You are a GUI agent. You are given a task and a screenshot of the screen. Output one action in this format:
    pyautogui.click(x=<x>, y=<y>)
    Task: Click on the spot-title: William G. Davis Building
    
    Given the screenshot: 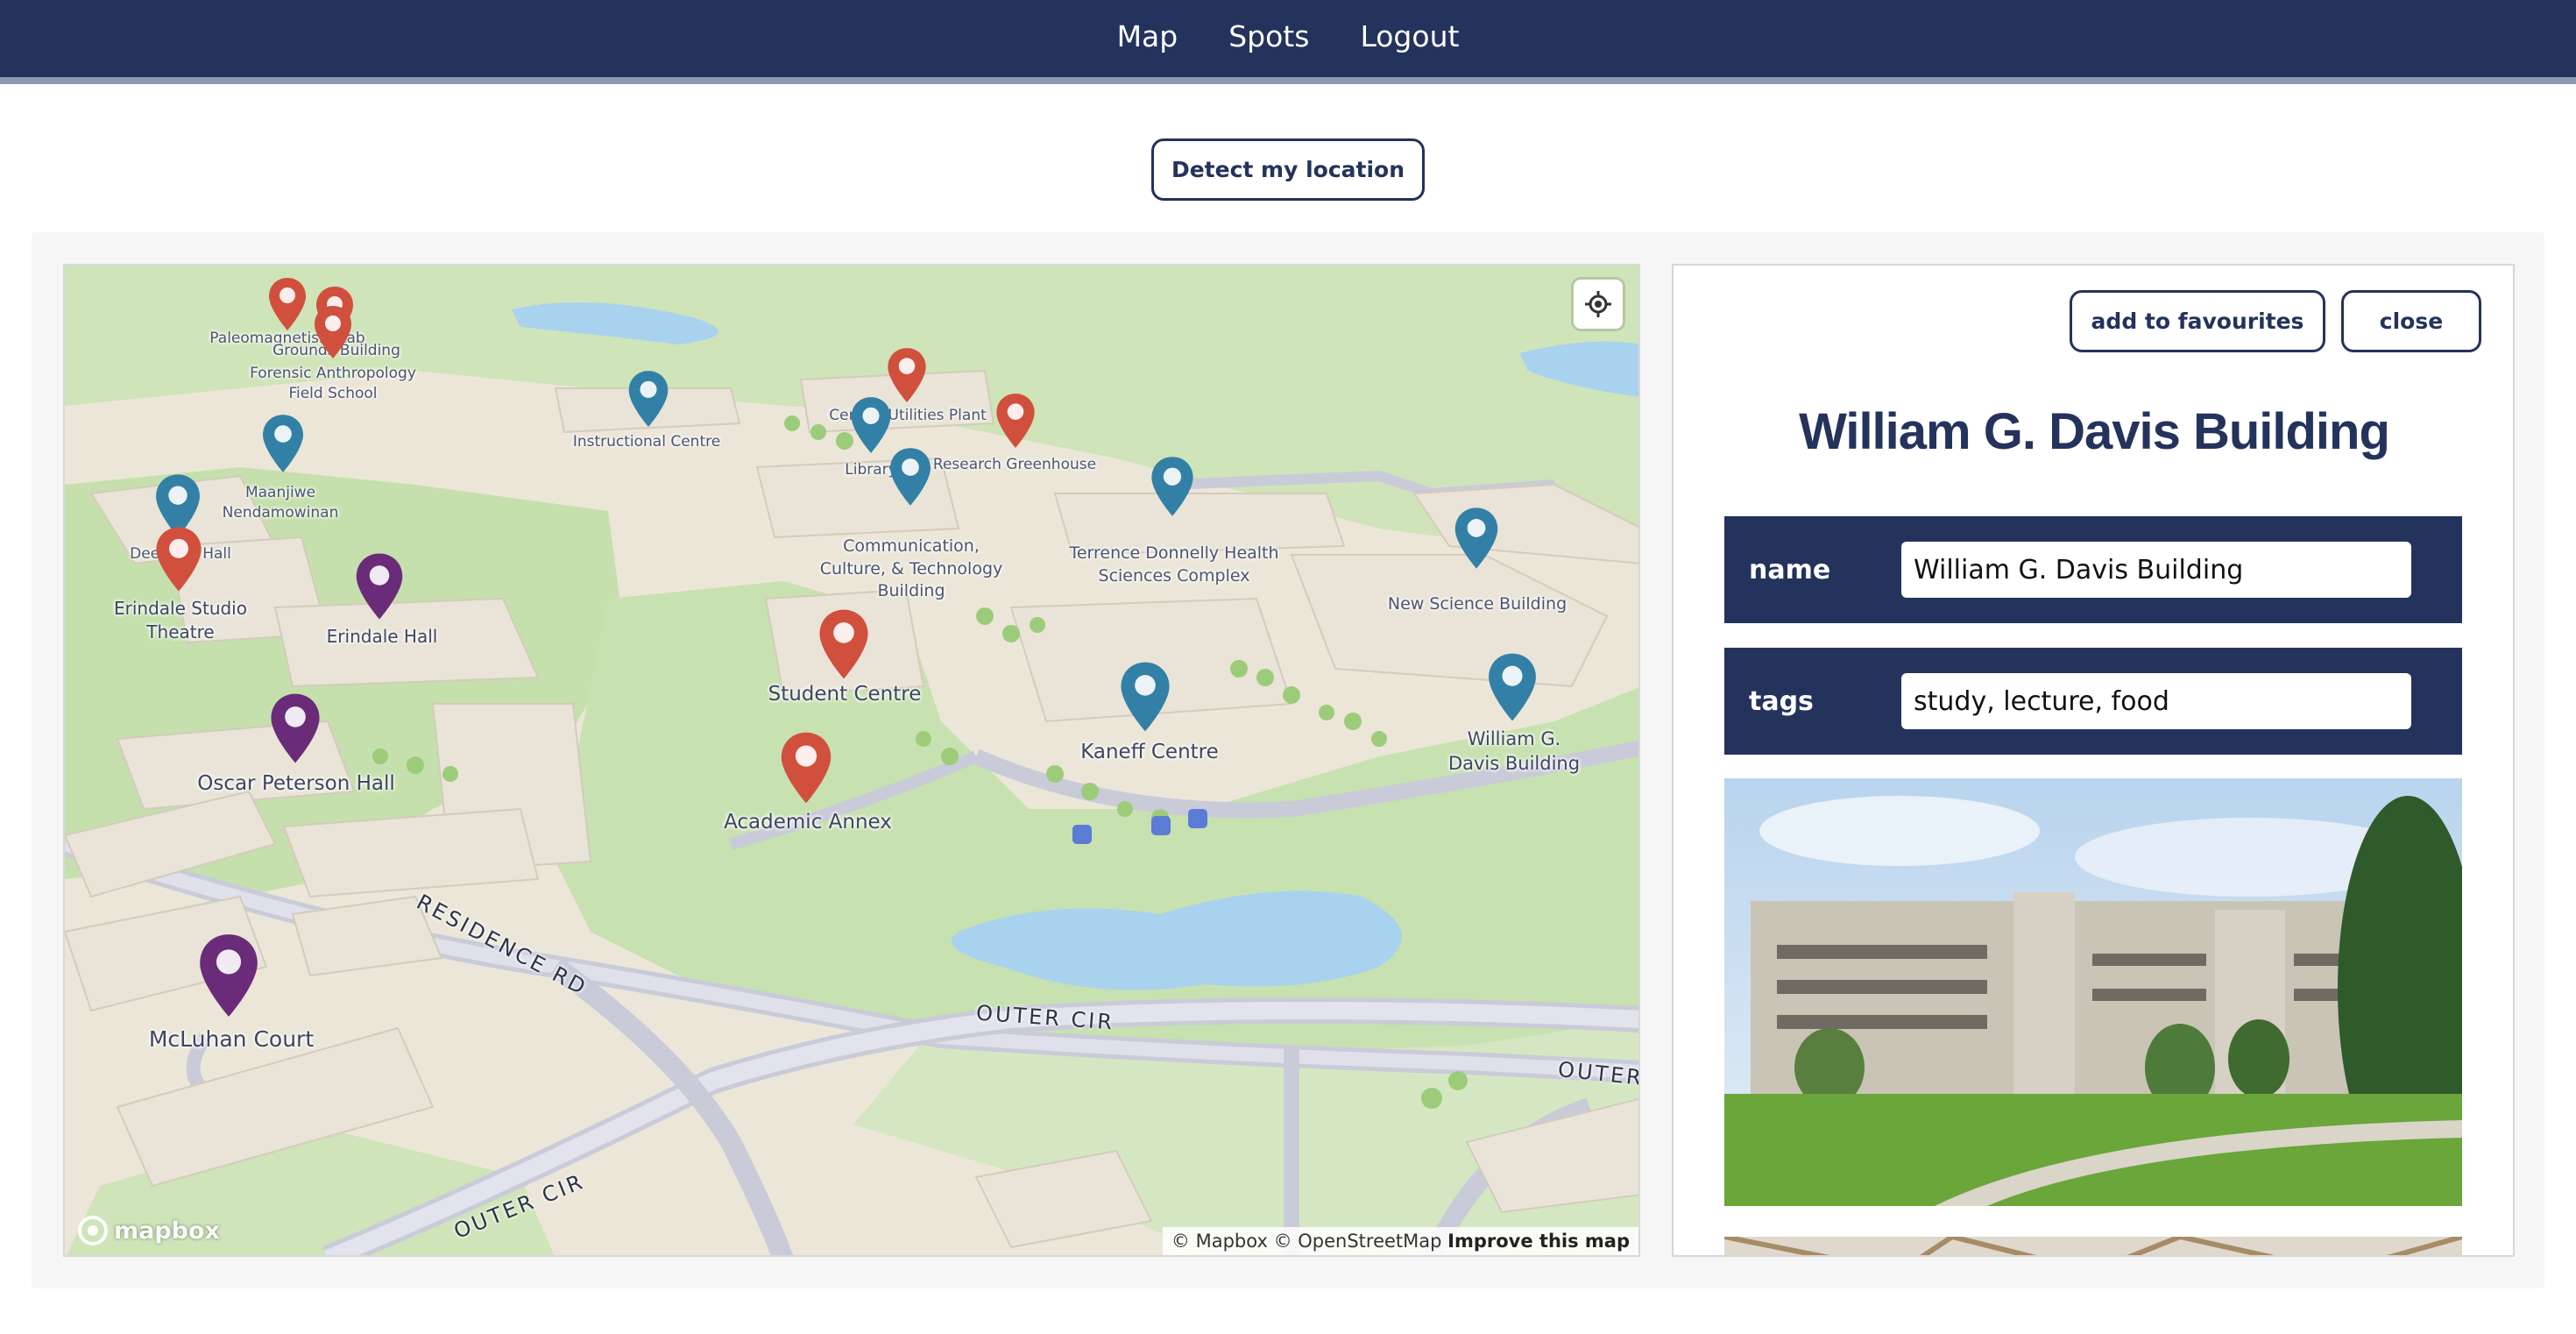 What is the action you would take?
    pyautogui.click(x=2094, y=431)
    